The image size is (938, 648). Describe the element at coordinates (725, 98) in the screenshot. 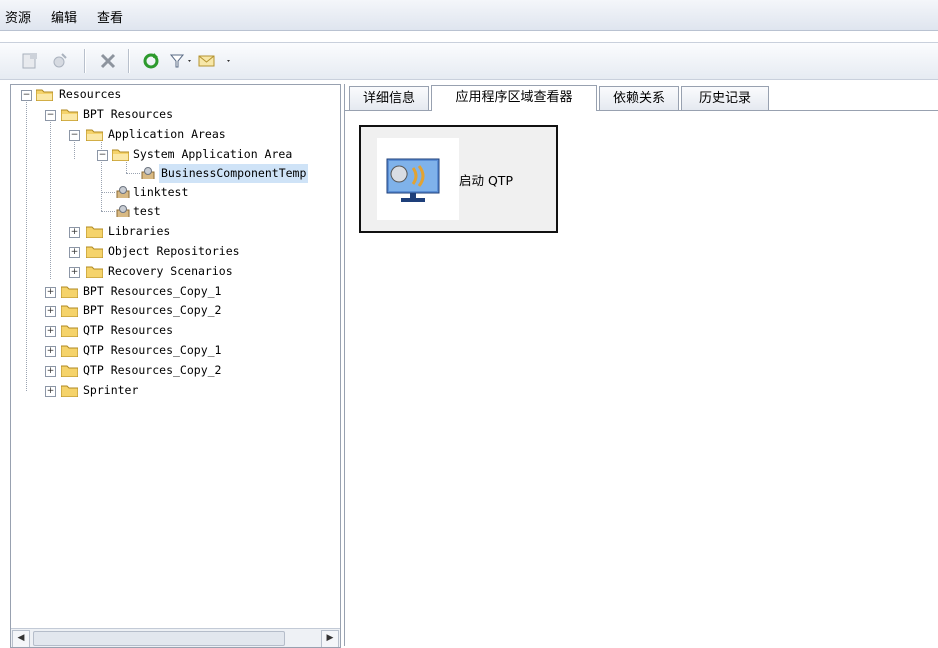

I see `tab-history: 历史记录` at that location.